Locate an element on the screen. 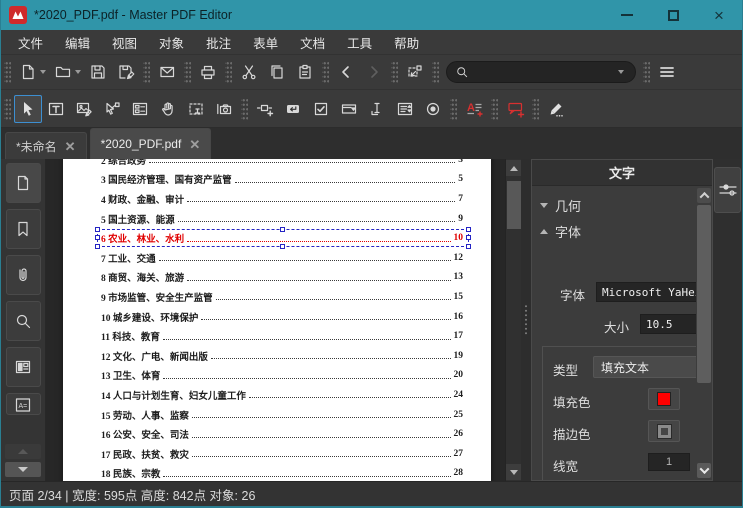 This screenshot has height=508, width=743. save-as-button is located at coordinates (126, 72).